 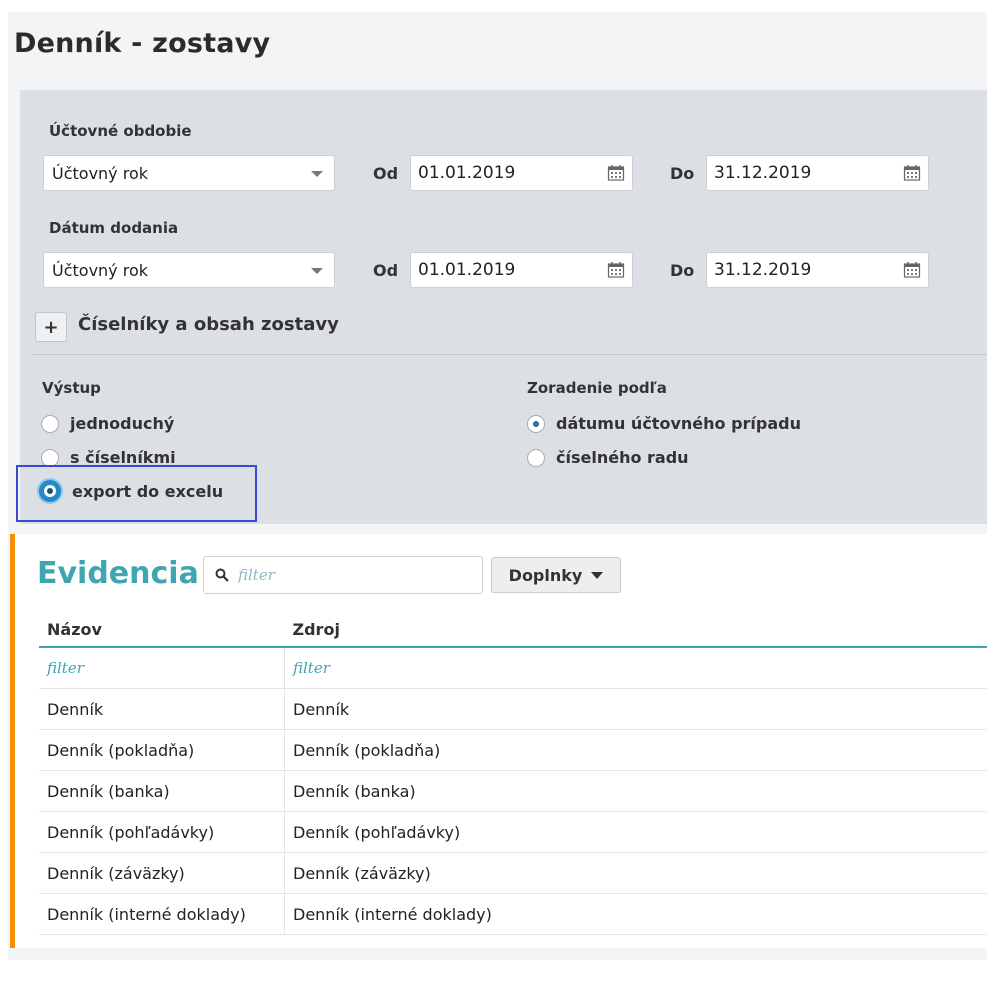 What do you see at coordinates (162, 668) in the screenshot?
I see `name-filter-cell: filter` at bounding box center [162, 668].